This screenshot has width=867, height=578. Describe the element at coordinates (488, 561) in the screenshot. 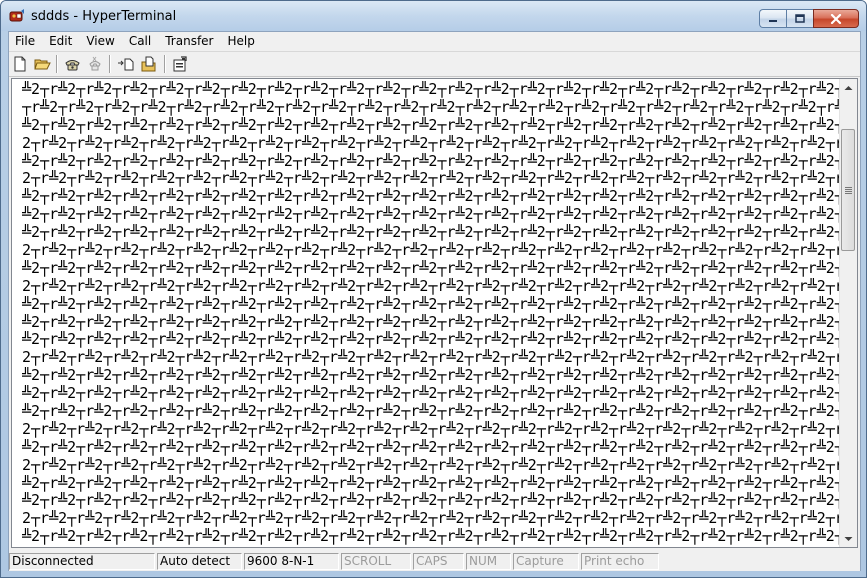

I see `status-num: NUM` at that location.